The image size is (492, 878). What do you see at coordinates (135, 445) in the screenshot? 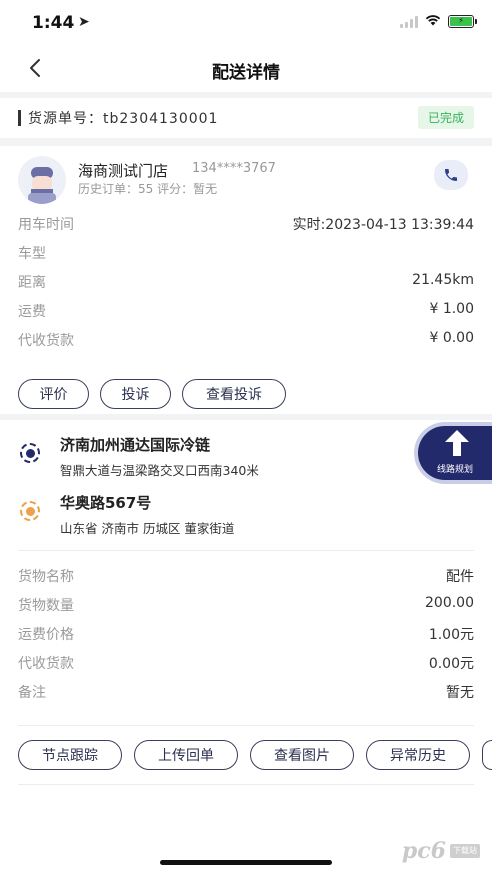
I see `start-location-title: 济南加州通达国际冷链` at bounding box center [135, 445].